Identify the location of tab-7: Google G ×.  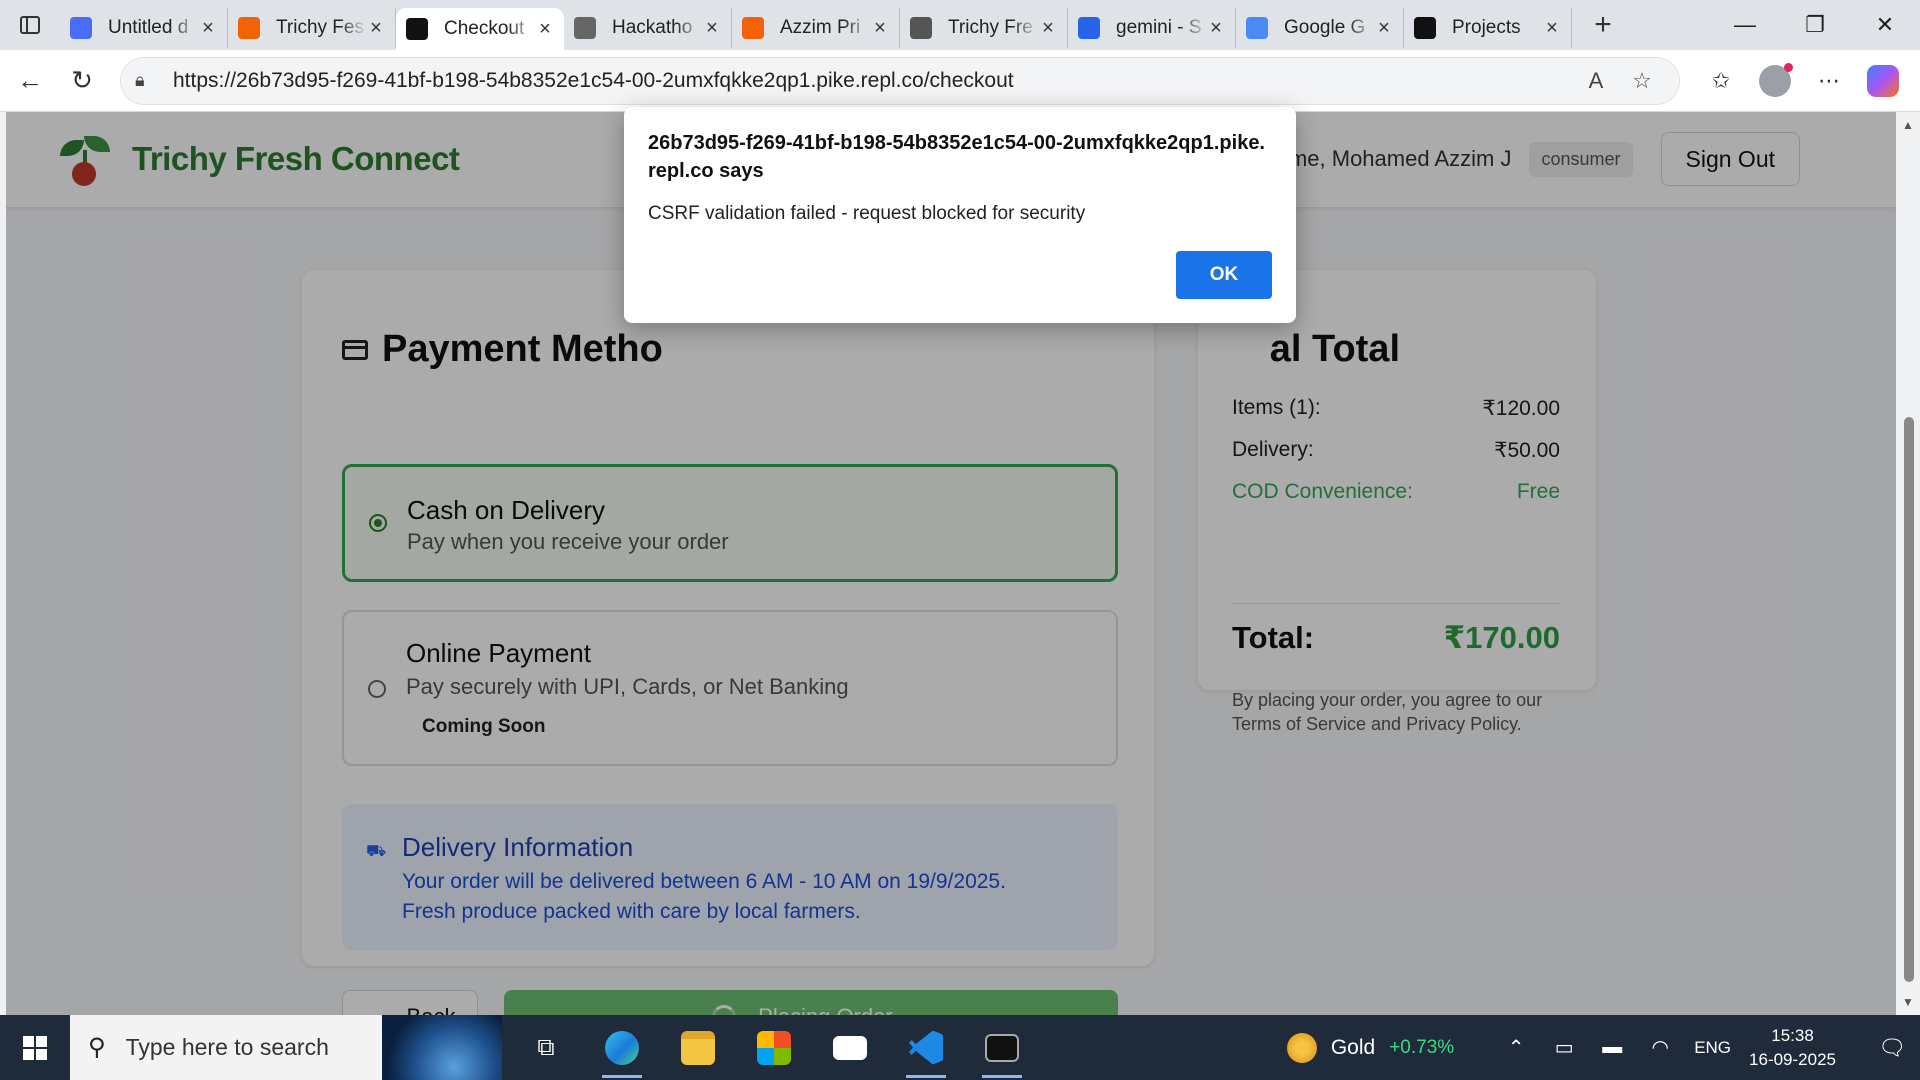
(1320, 28).